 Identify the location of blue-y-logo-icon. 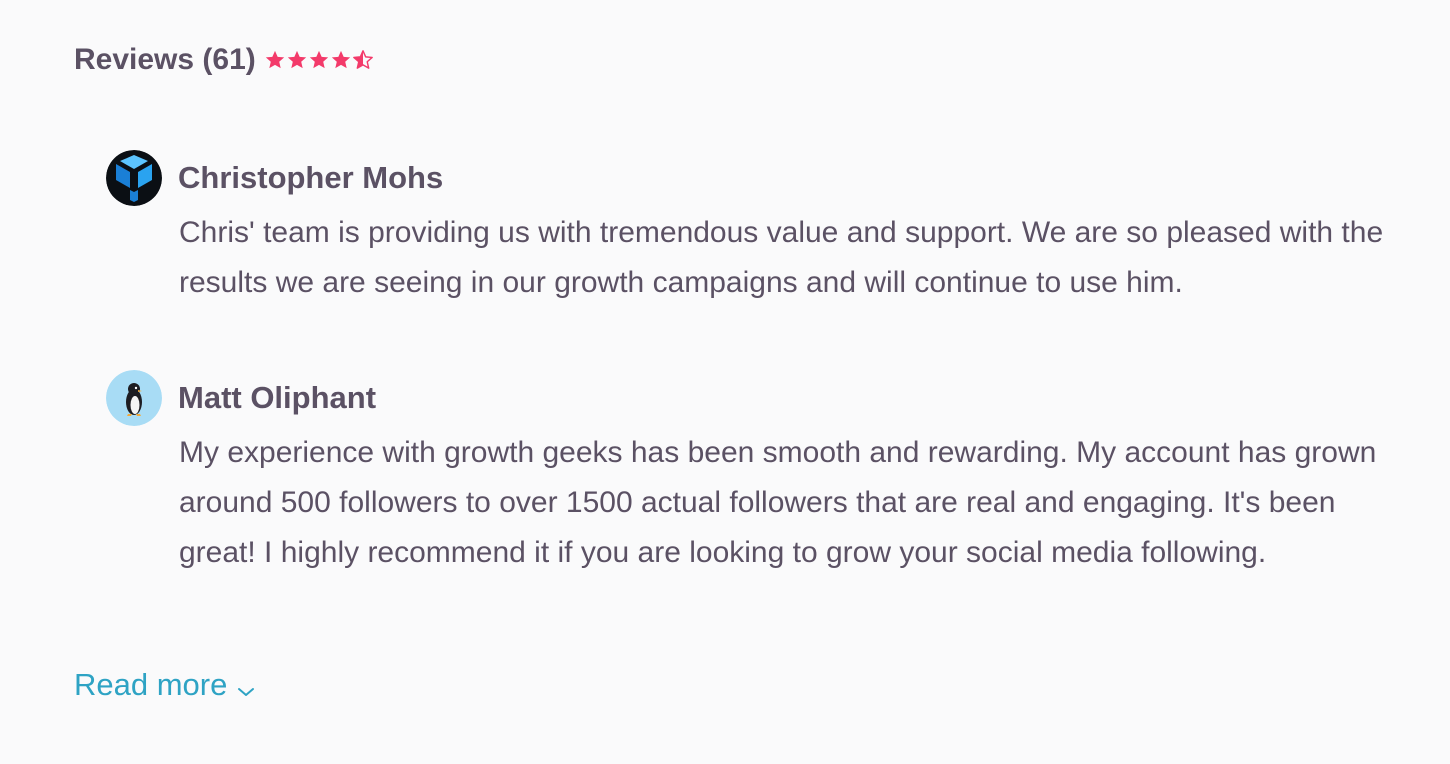
(134, 178).